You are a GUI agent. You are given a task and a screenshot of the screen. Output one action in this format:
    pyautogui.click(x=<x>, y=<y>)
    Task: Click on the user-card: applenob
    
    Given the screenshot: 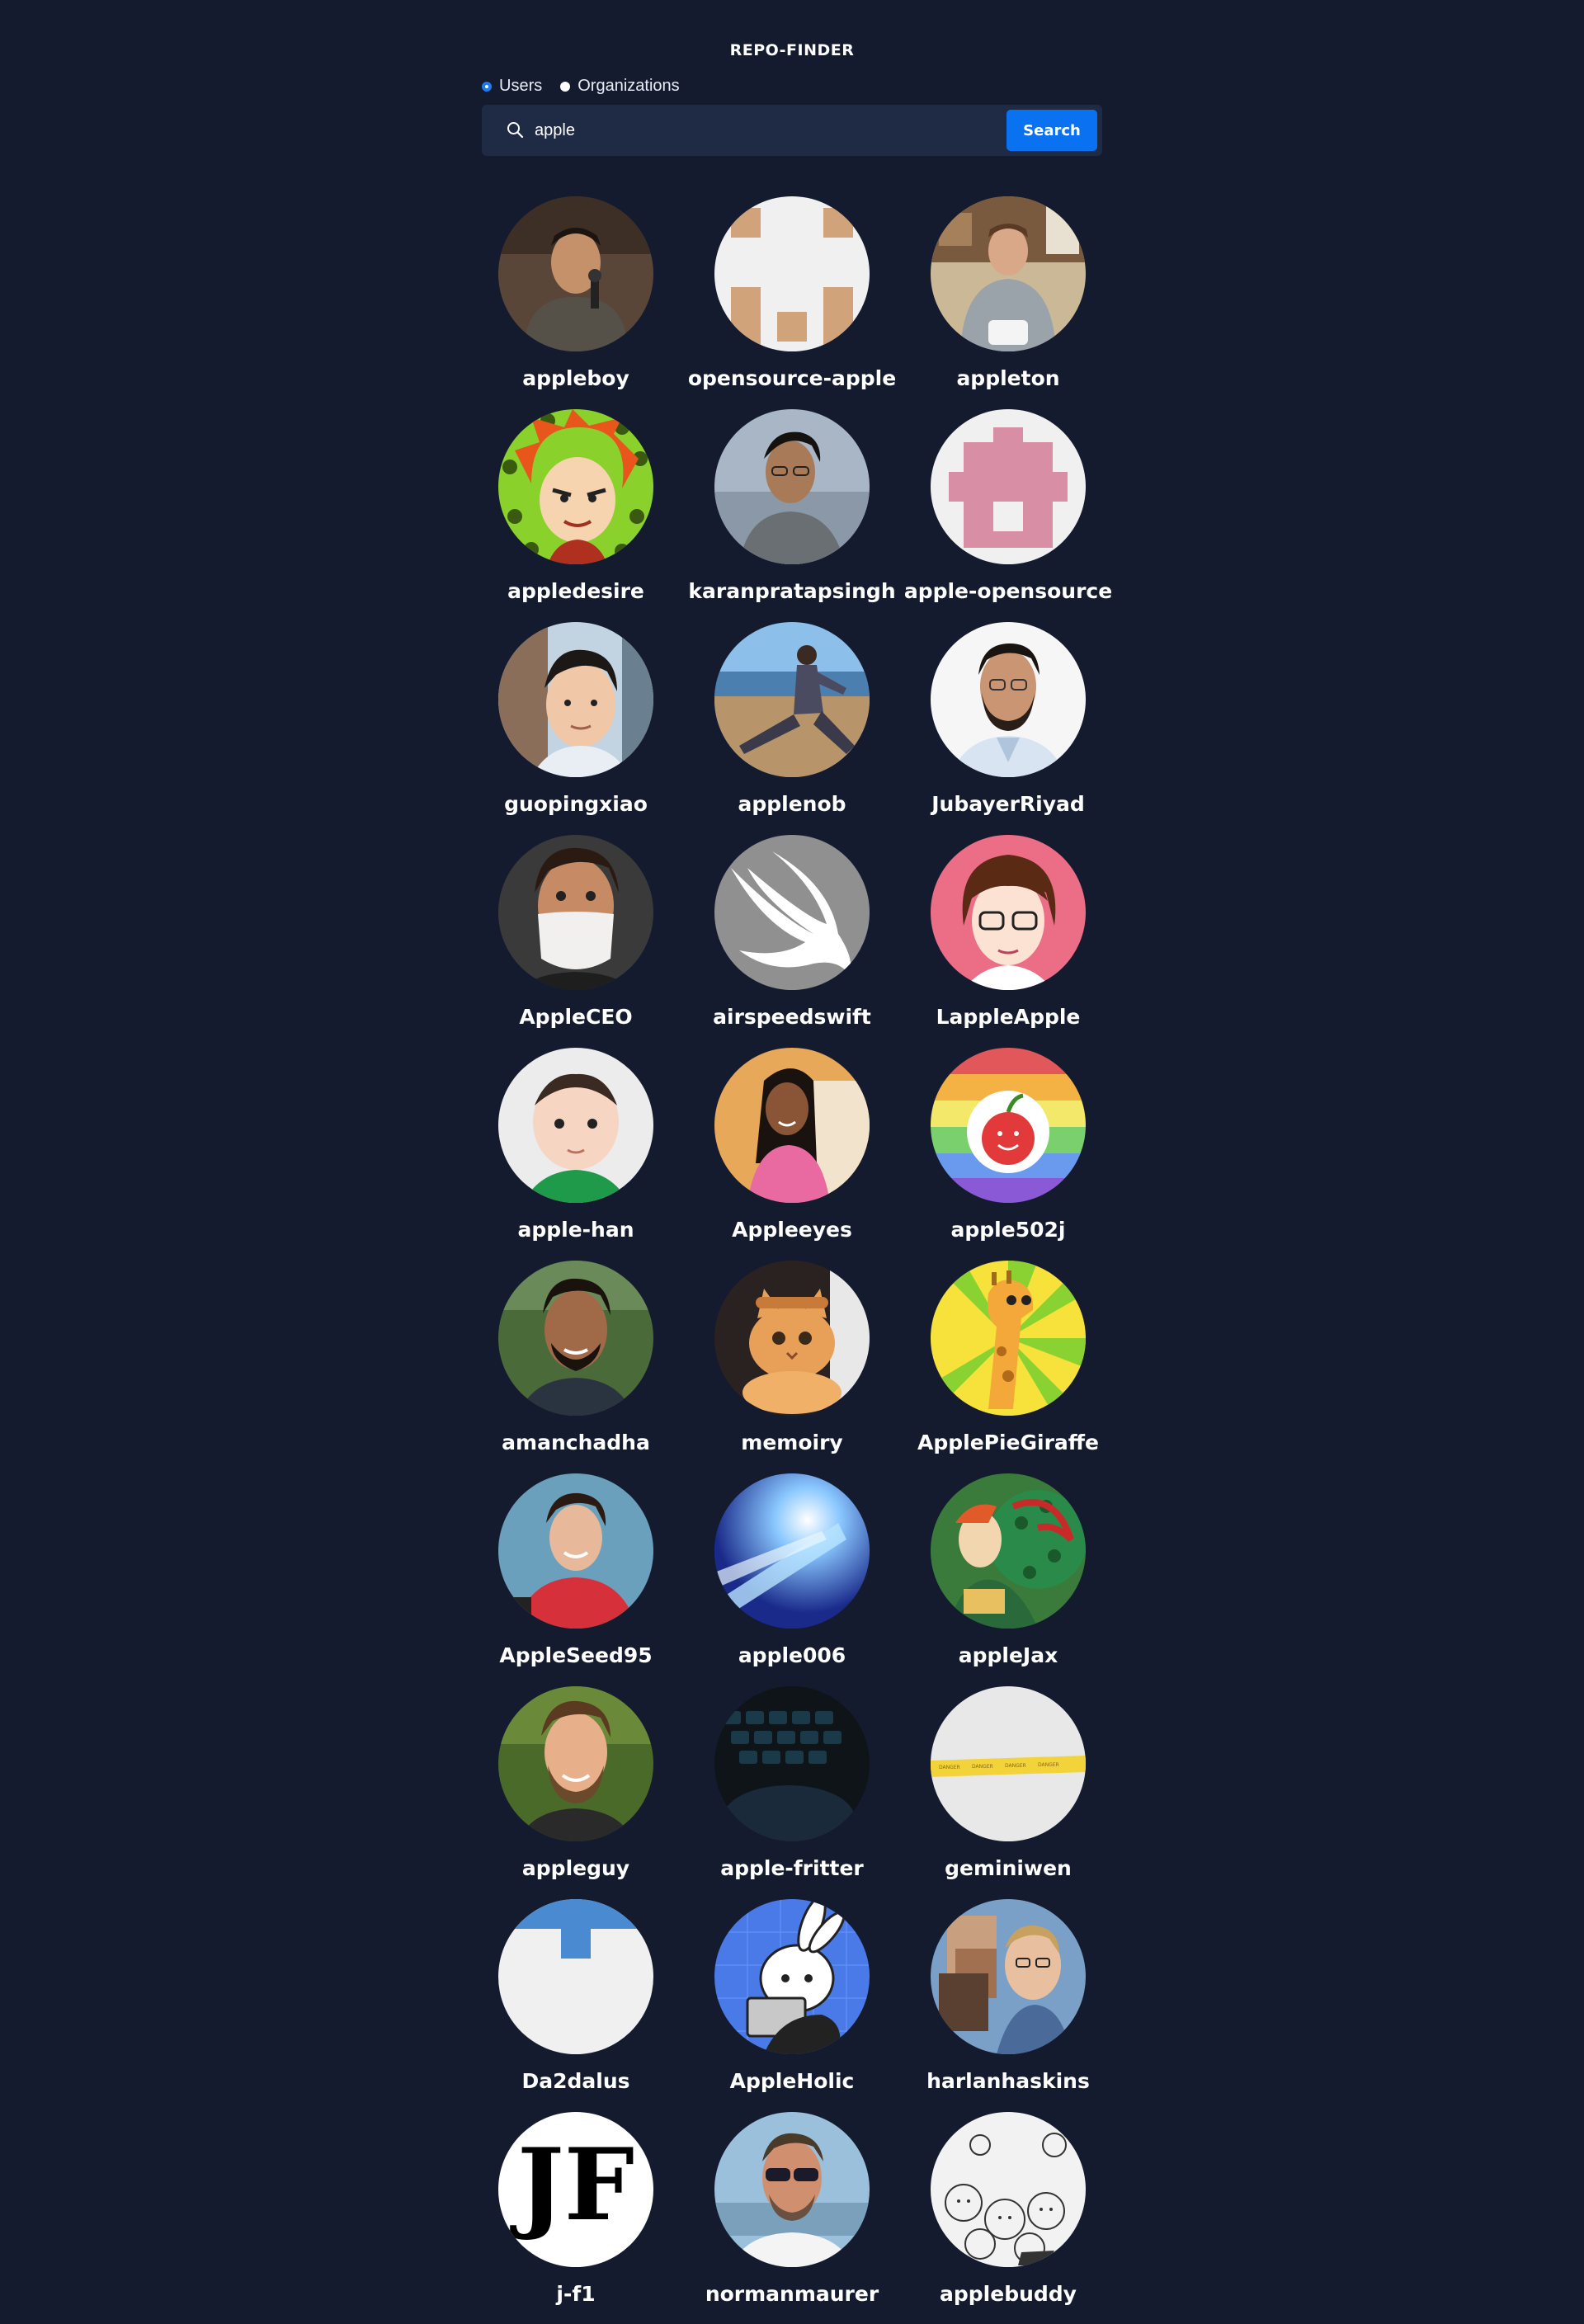 What is the action you would take?
    pyautogui.click(x=792, y=721)
    